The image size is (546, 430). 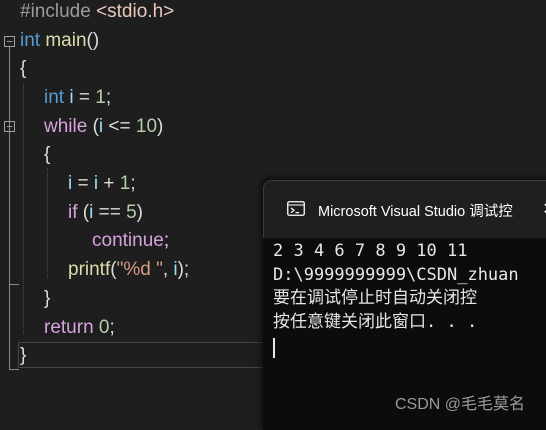 I want to click on code-token: main, so click(x=66, y=40).